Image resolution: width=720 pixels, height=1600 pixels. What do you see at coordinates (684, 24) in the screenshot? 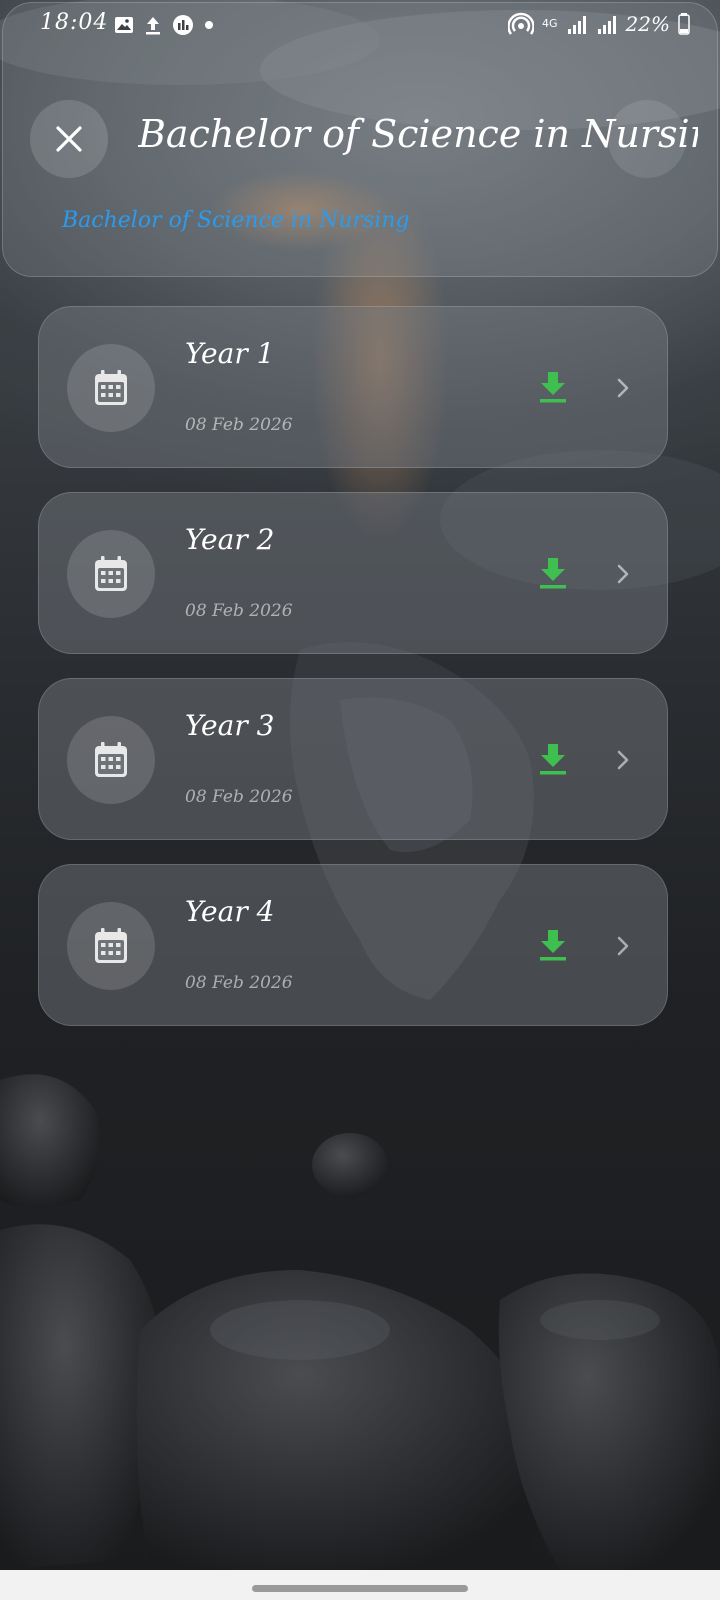
I see `battery-icon` at bounding box center [684, 24].